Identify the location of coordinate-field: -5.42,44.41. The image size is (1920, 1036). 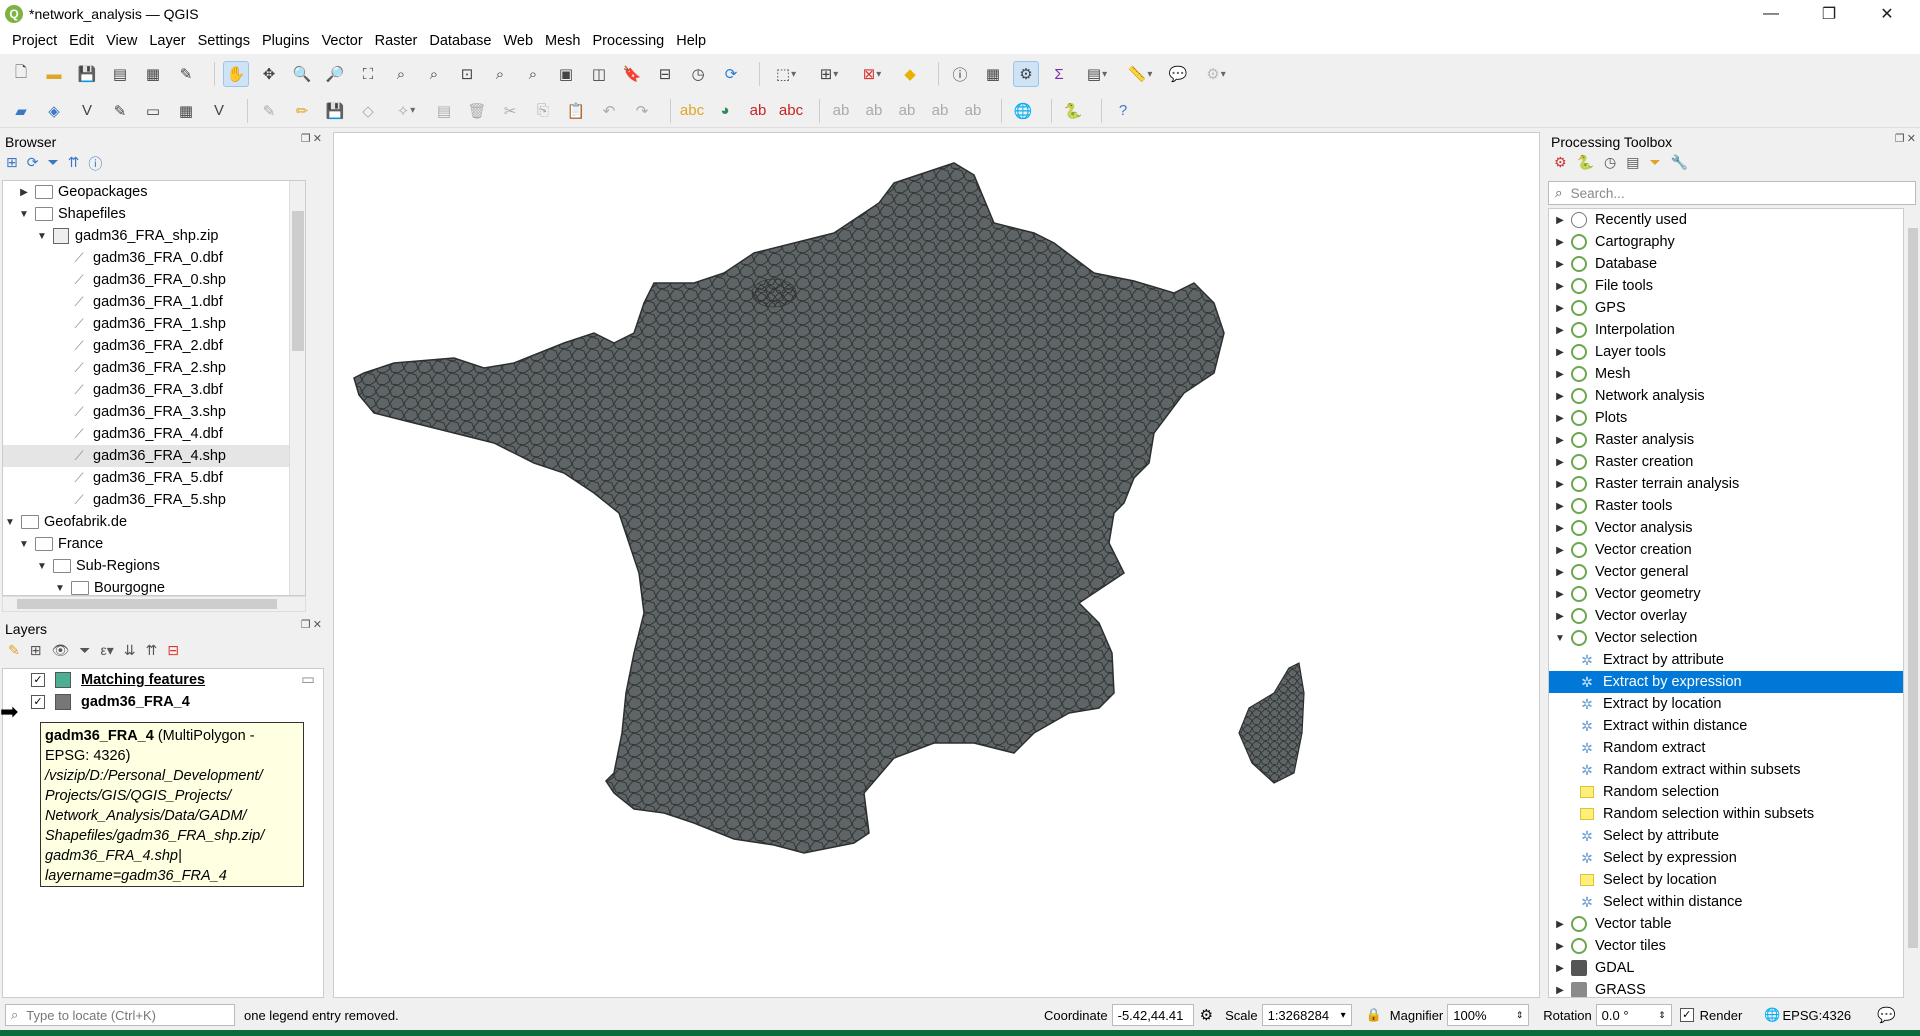
(1152, 1015).